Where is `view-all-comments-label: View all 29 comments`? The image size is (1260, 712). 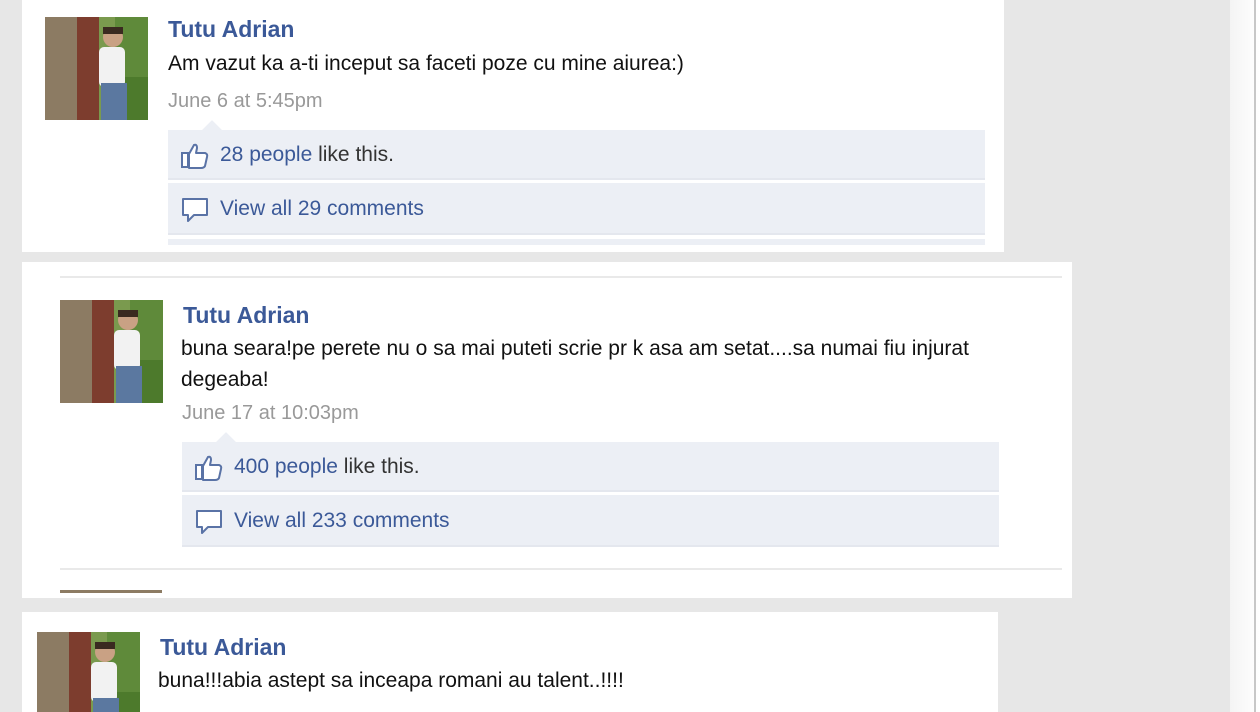 view-all-comments-label: View all 29 comments is located at coordinates (322, 208).